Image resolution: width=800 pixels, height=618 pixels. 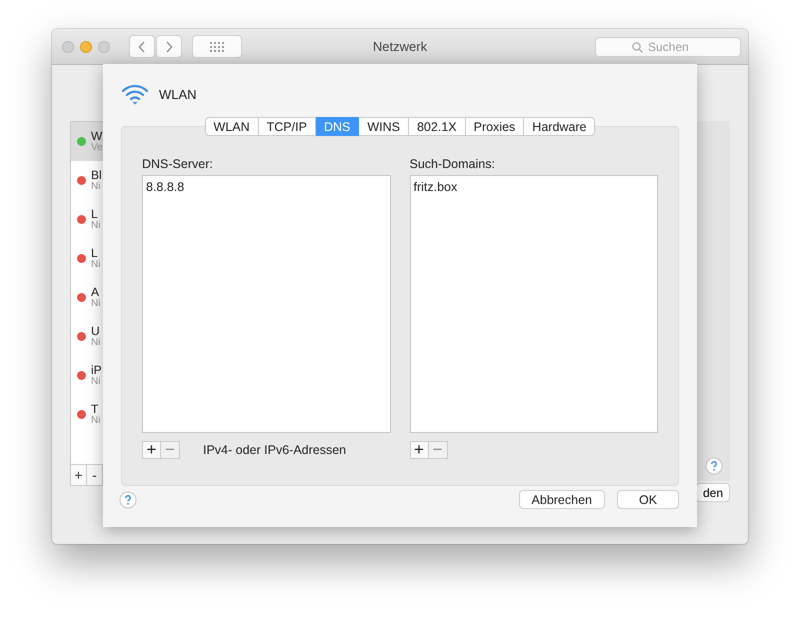 What do you see at coordinates (87, 141) in the screenshot?
I see `service-item: W Ve` at bounding box center [87, 141].